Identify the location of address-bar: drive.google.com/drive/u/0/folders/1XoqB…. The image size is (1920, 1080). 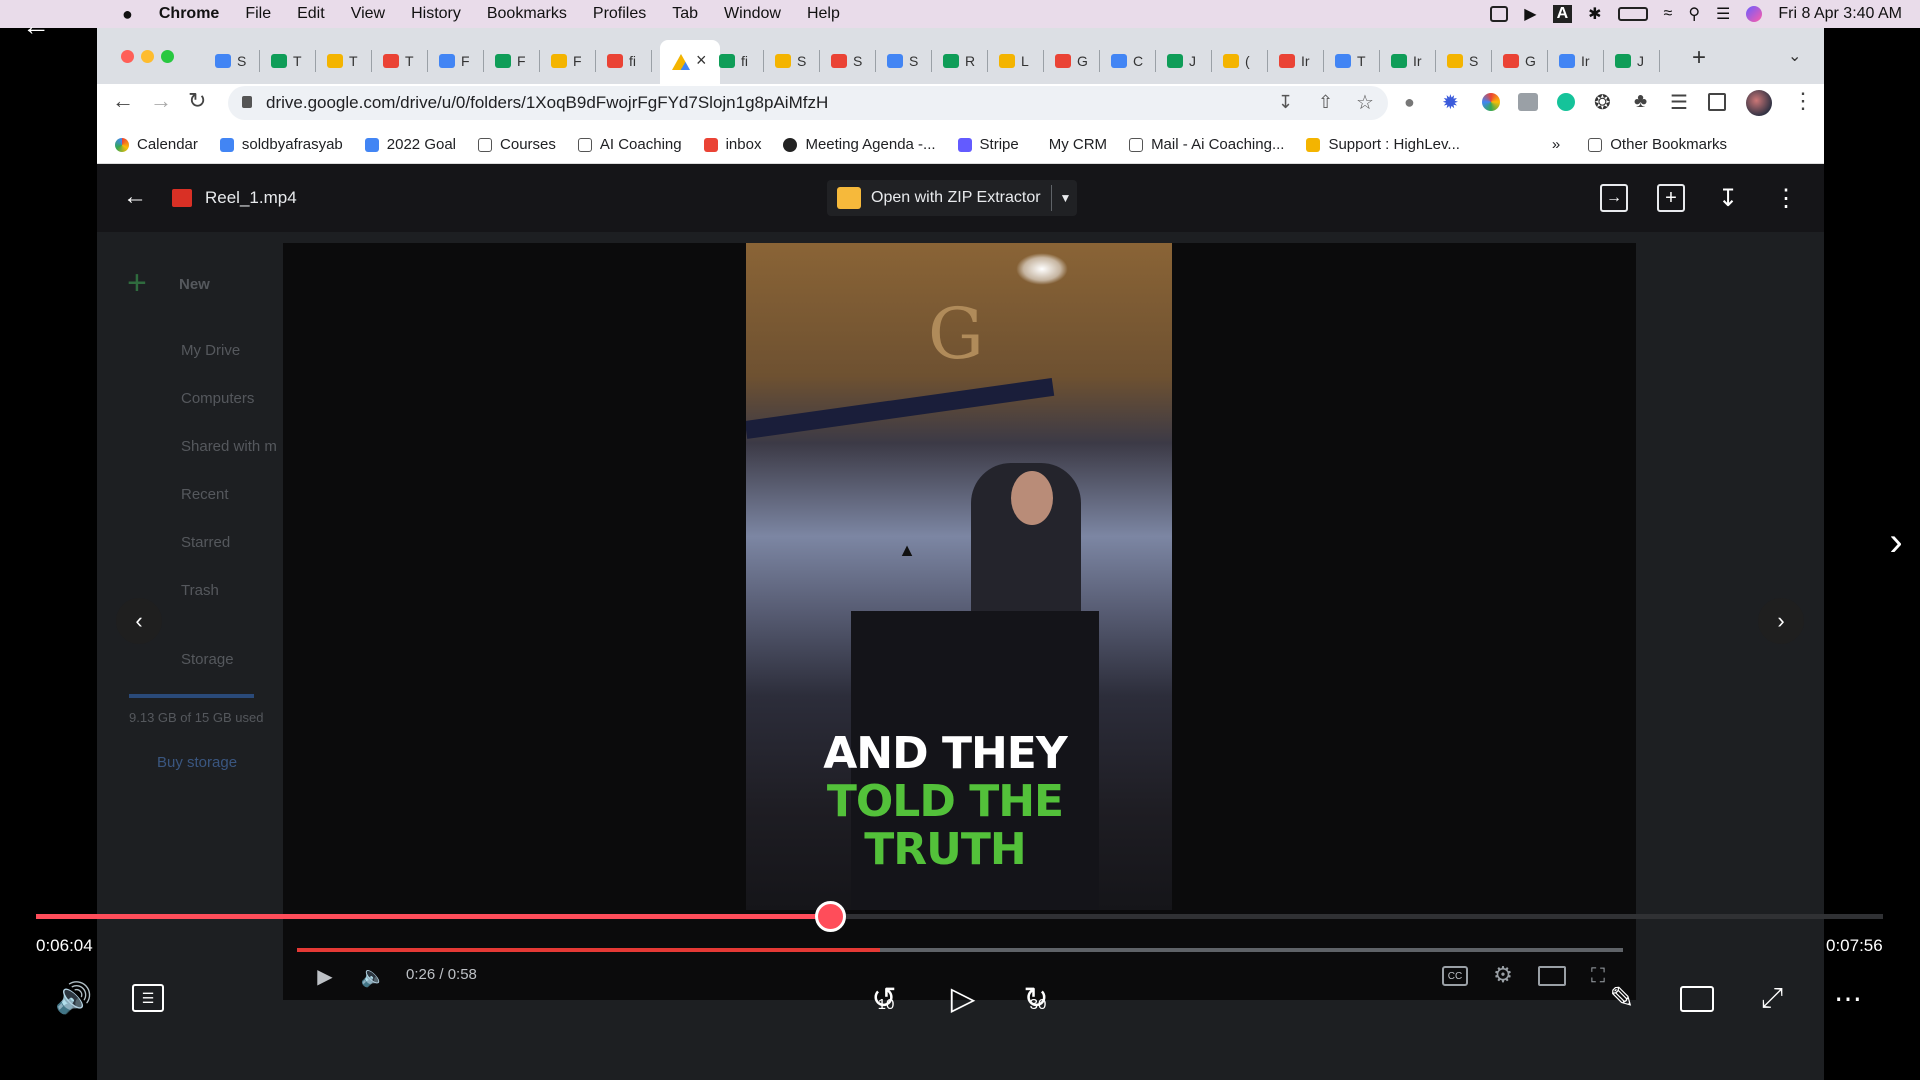
(808, 103).